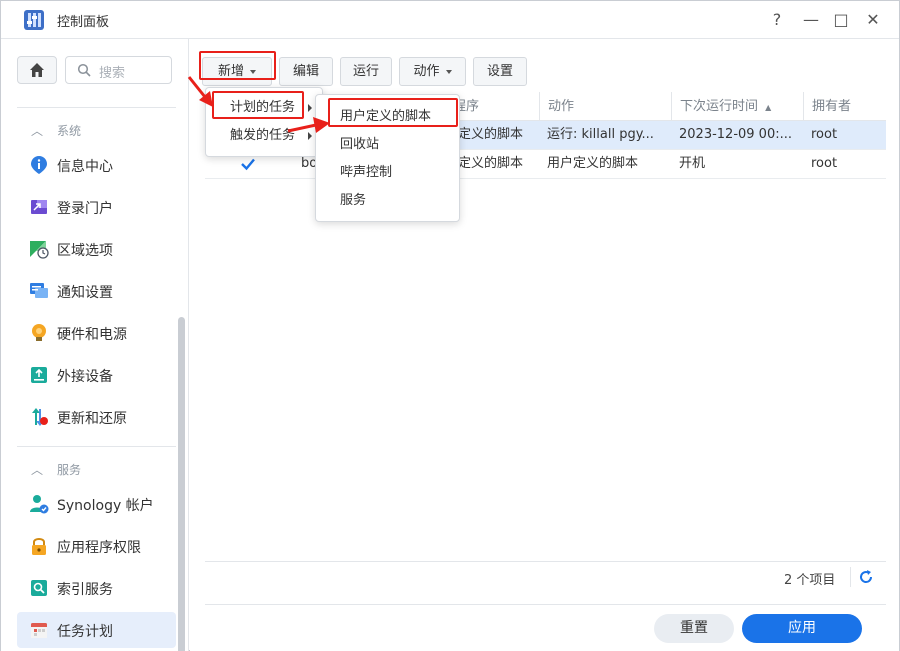 The image size is (900, 651). I want to click on home-button, so click(37, 70).